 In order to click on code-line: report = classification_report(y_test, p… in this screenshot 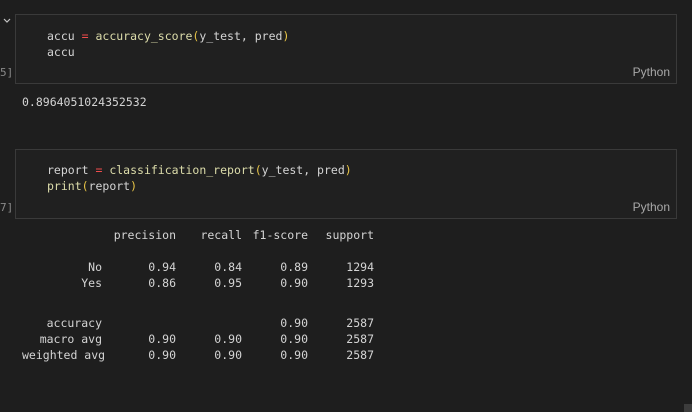, I will do `click(199, 170)`.